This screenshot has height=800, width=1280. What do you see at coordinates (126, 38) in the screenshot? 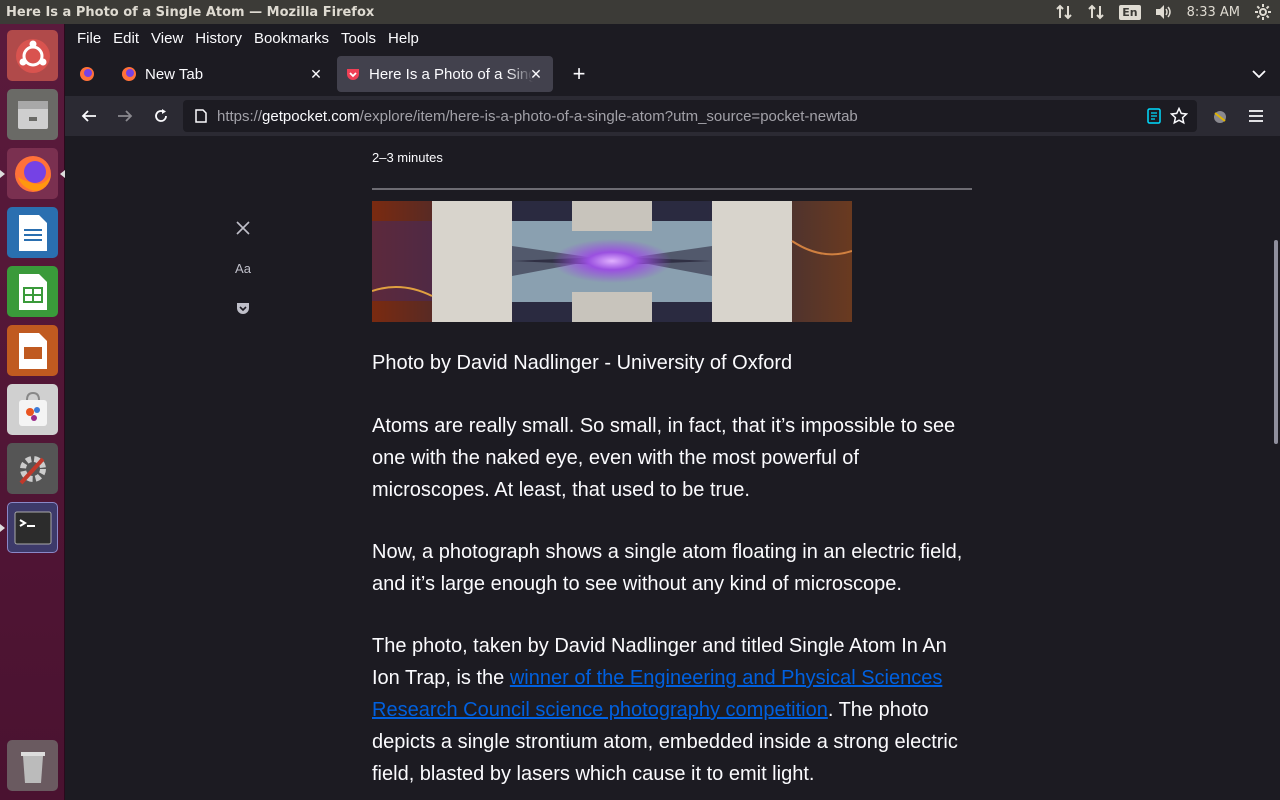
I see `menu-edit: Edit` at bounding box center [126, 38].